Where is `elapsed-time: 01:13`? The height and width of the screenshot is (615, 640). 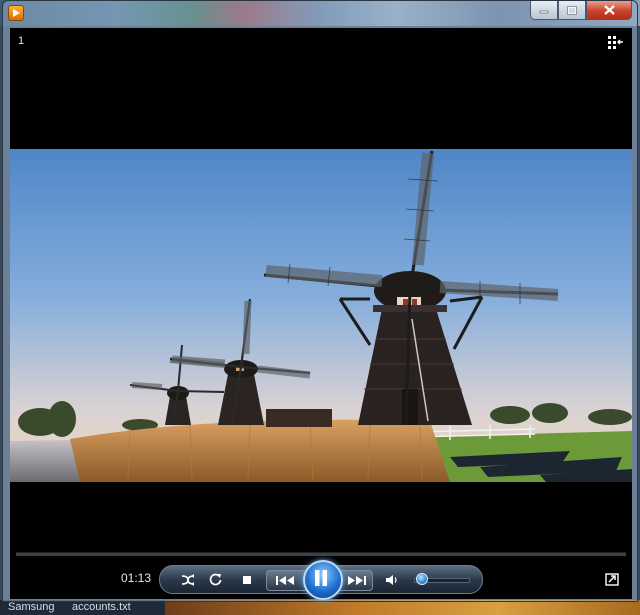 elapsed-time: 01:13 is located at coordinates (136, 578).